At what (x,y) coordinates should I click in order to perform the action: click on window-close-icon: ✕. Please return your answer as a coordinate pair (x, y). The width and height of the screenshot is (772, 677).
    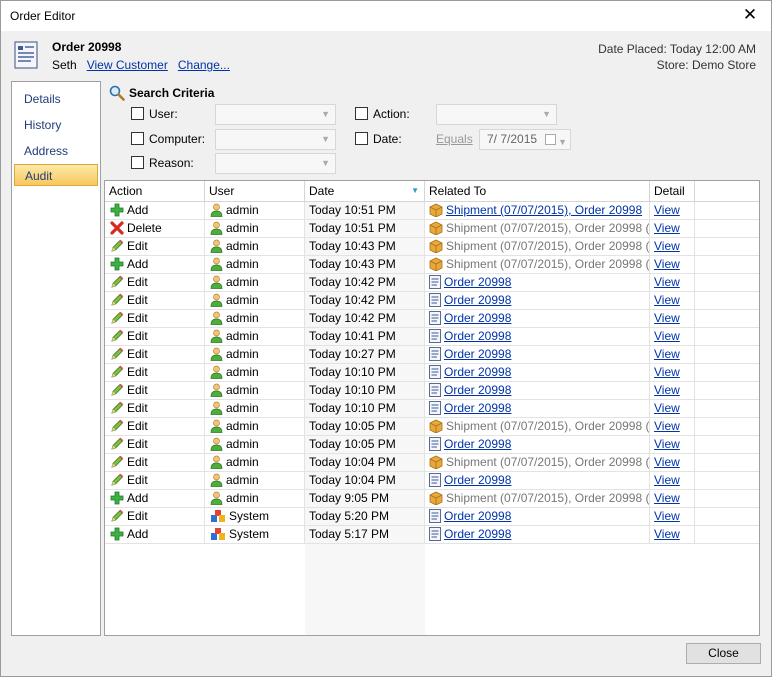
    Looking at the image, I should click on (750, 15).